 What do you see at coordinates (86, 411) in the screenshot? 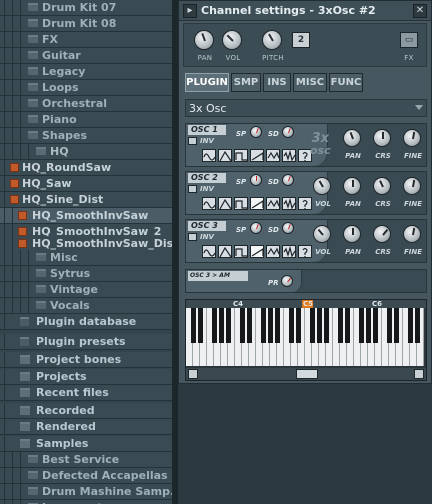
I see `browser-item: Recorded` at bounding box center [86, 411].